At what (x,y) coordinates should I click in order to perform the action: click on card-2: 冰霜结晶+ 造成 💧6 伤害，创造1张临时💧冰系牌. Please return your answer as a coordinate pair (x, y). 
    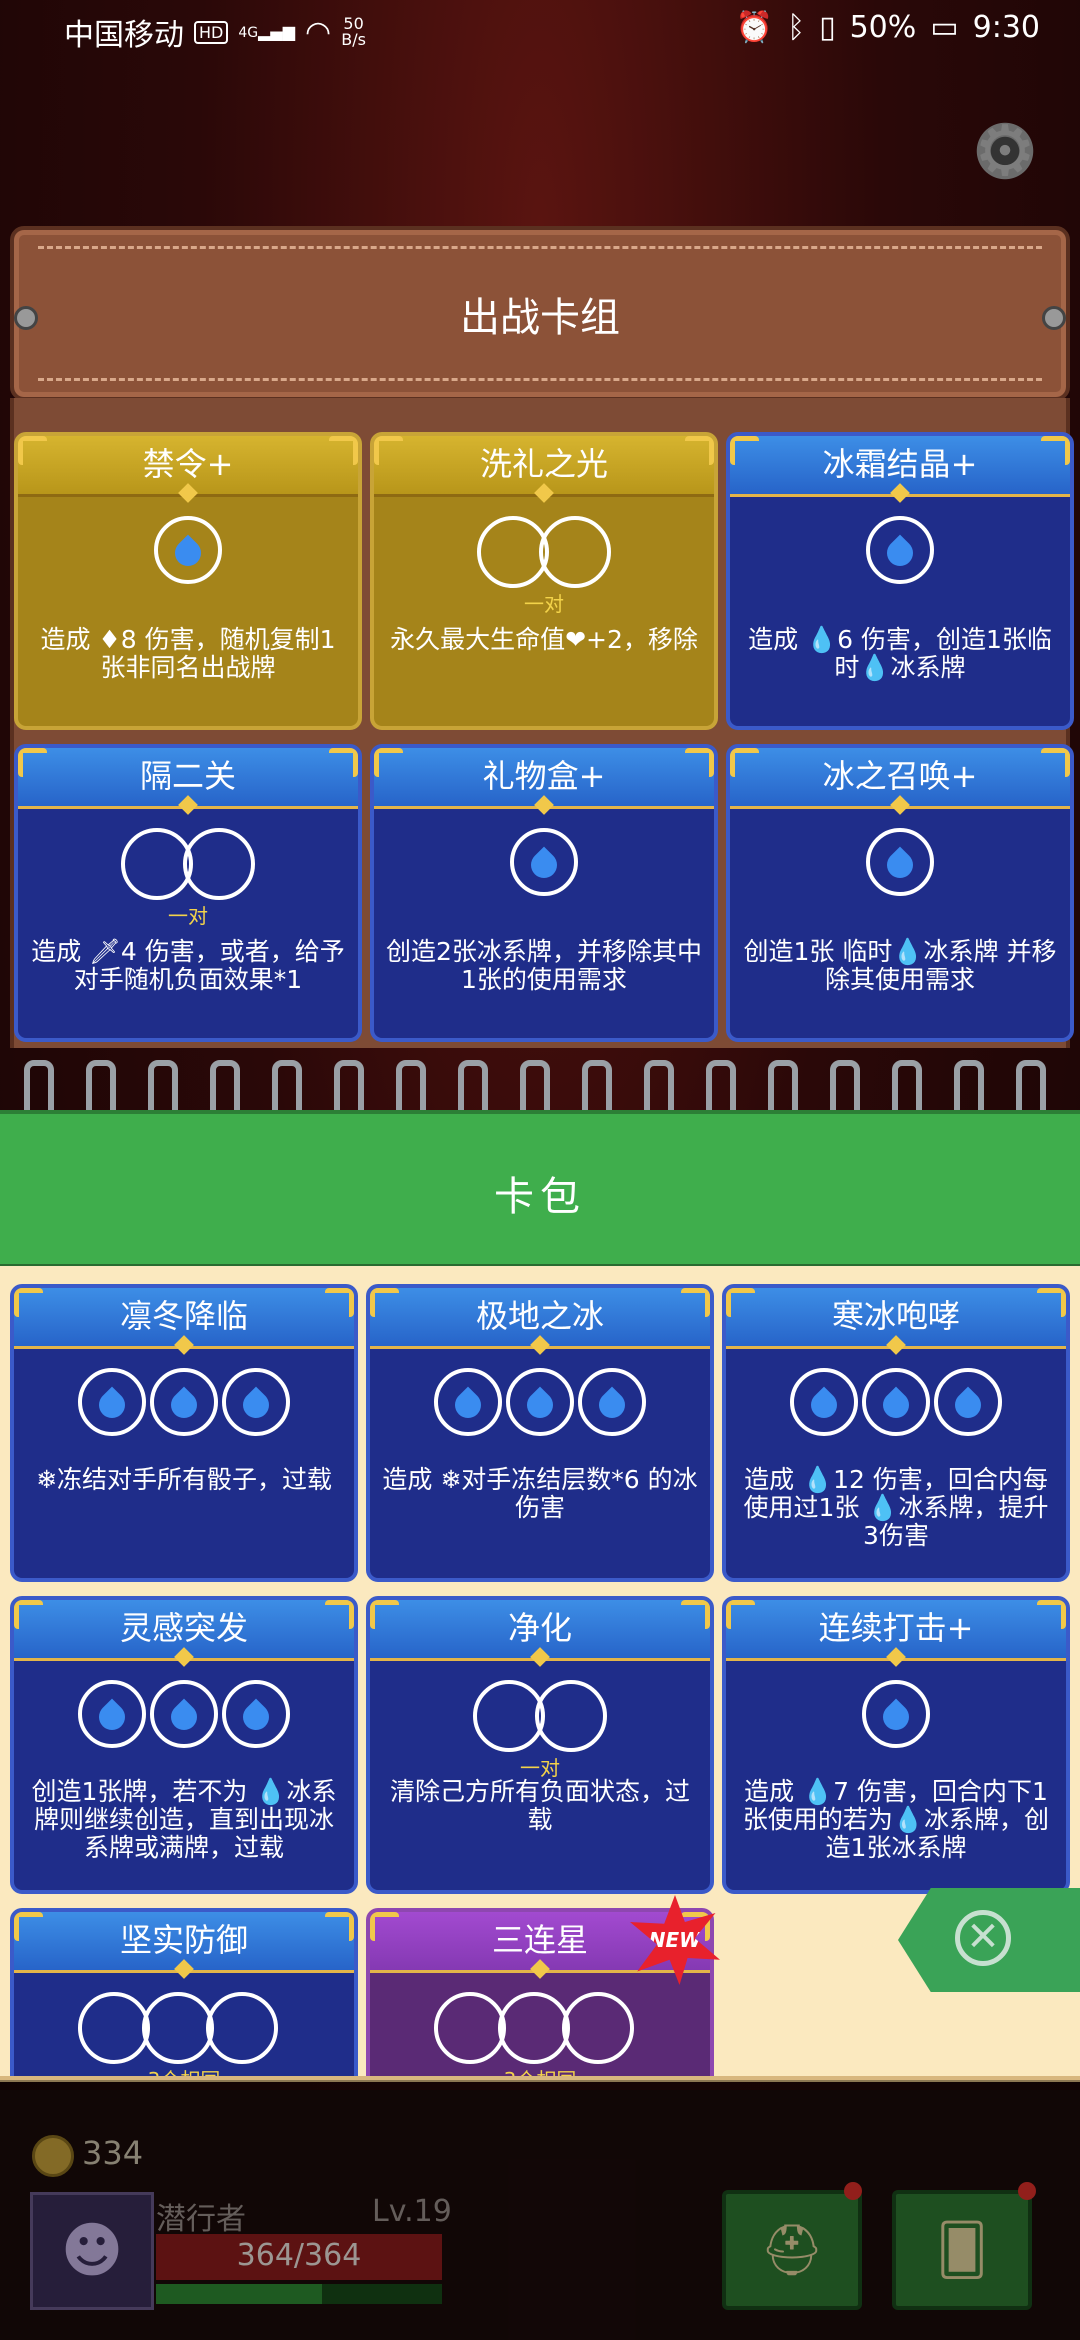
    Looking at the image, I should click on (900, 581).